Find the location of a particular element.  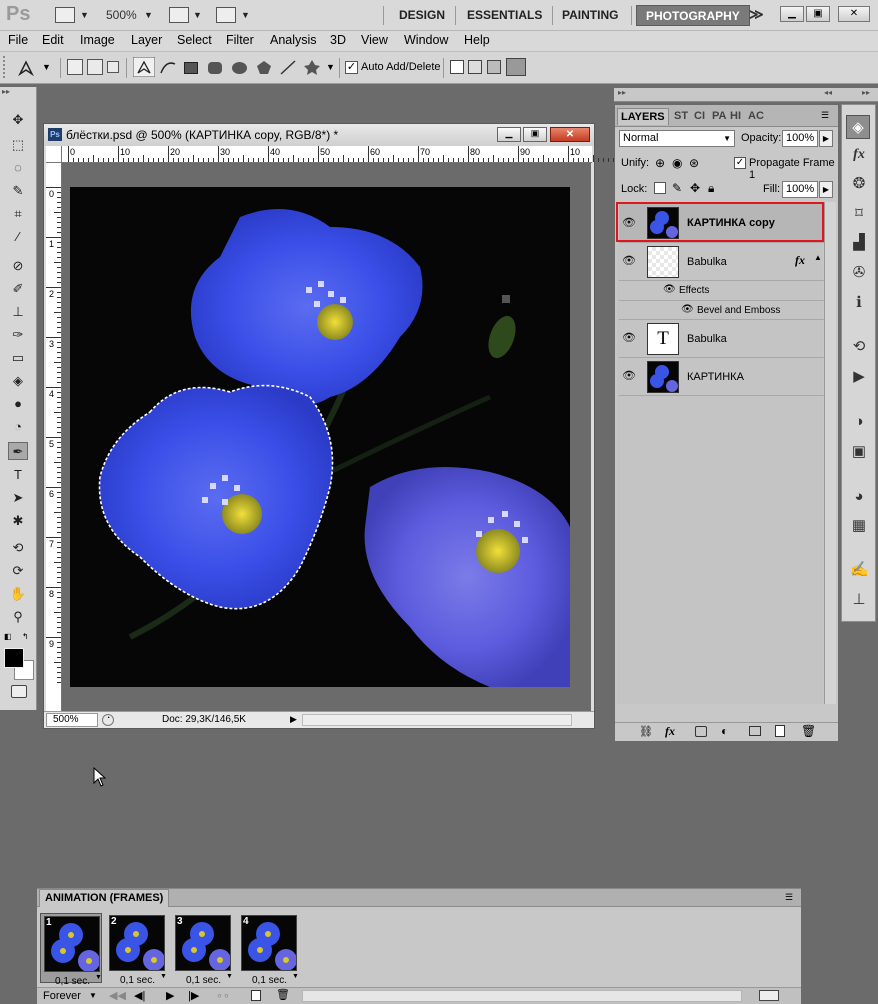

collapse-icon: ◂◂ is located at coordinates (828, 92).